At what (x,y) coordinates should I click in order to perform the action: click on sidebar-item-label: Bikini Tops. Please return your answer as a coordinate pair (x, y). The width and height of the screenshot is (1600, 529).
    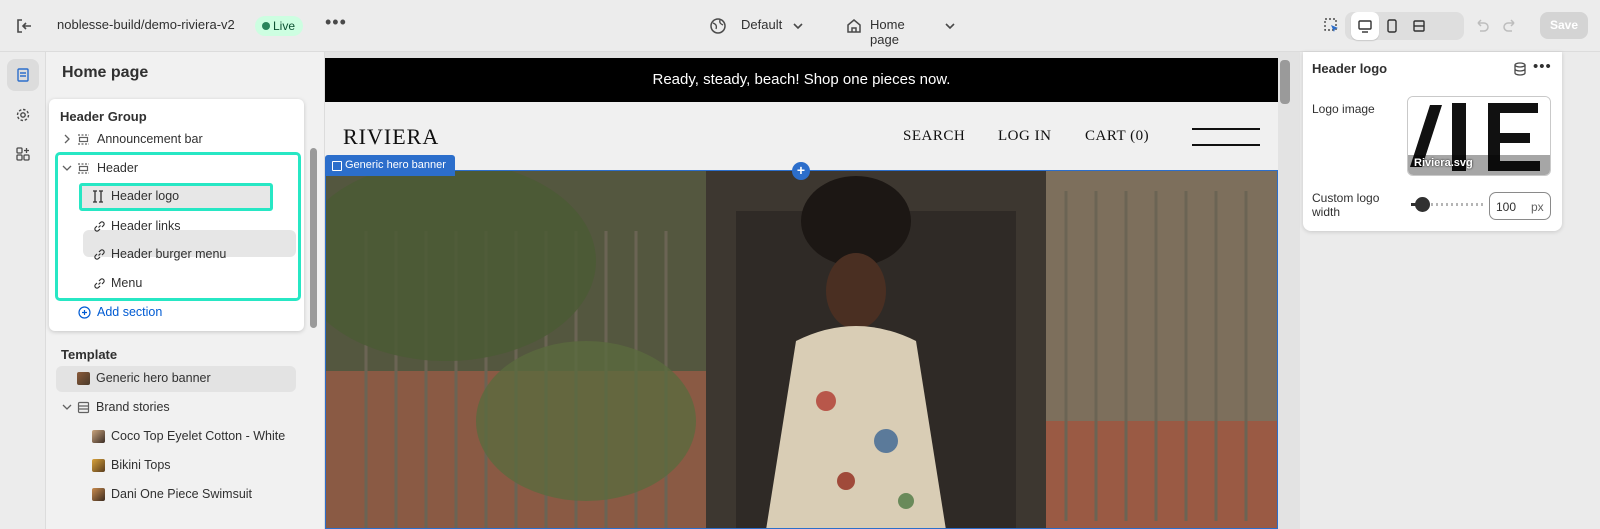
    Looking at the image, I should click on (141, 465).